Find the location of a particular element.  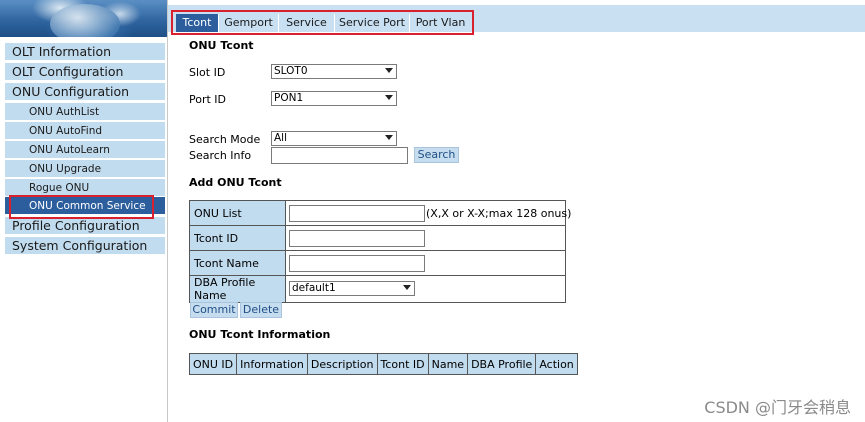

column-header-information: Information is located at coordinates (272, 364).